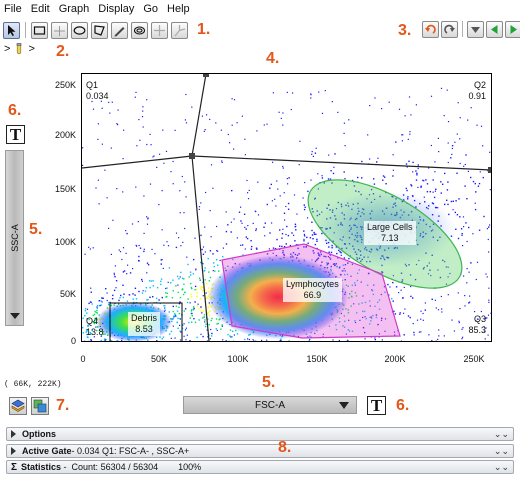 Image resolution: width=520 pixels, height=478 pixels. Describe the element at coordinates (192, 156) in the screenshot. I see `quadrant-center-handle` at that location.